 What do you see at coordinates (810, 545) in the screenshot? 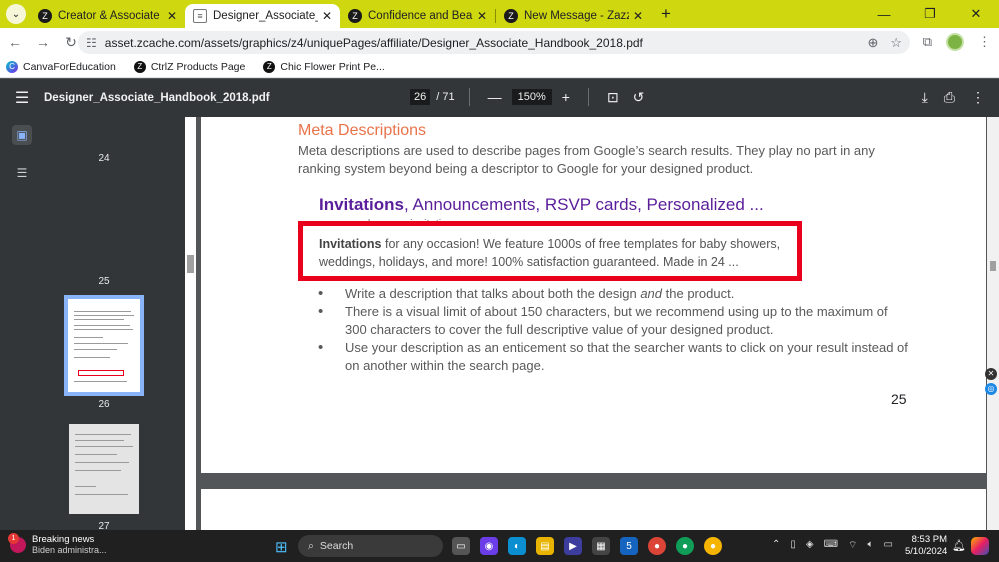
I see `defender-icon: ◈` at bounding box center [810, 545].